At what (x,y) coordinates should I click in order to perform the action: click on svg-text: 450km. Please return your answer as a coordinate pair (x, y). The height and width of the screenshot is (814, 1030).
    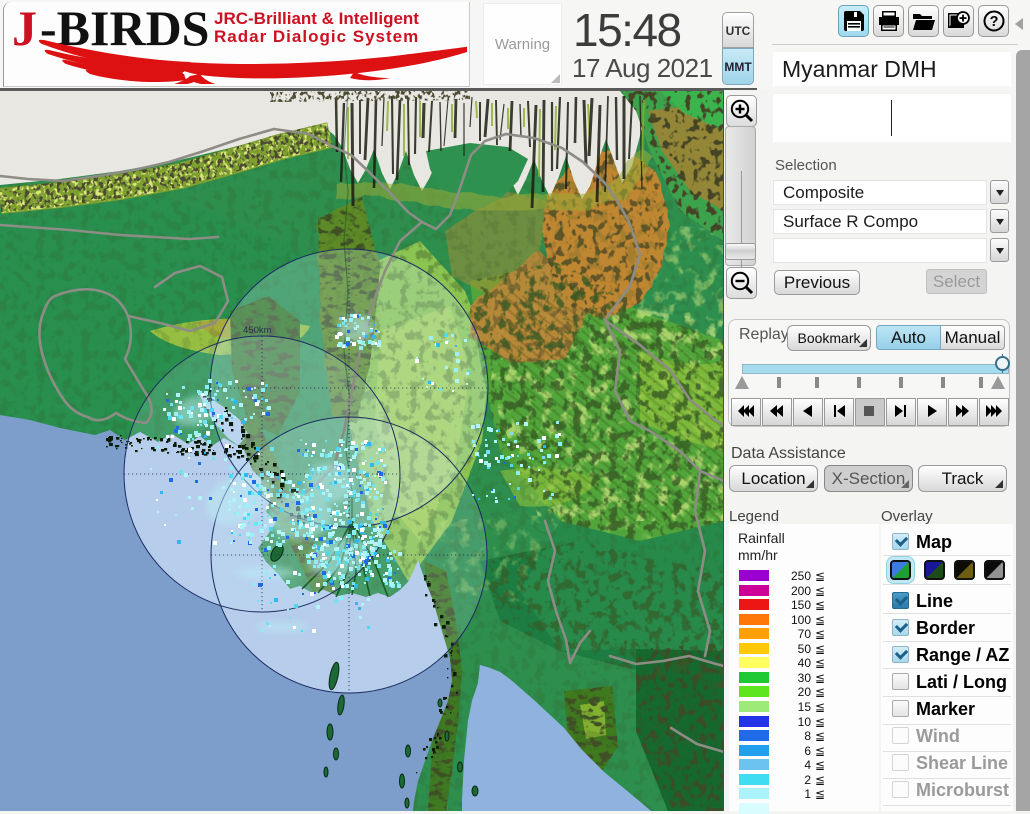
    Looking at the image, I should click on (257, 330).